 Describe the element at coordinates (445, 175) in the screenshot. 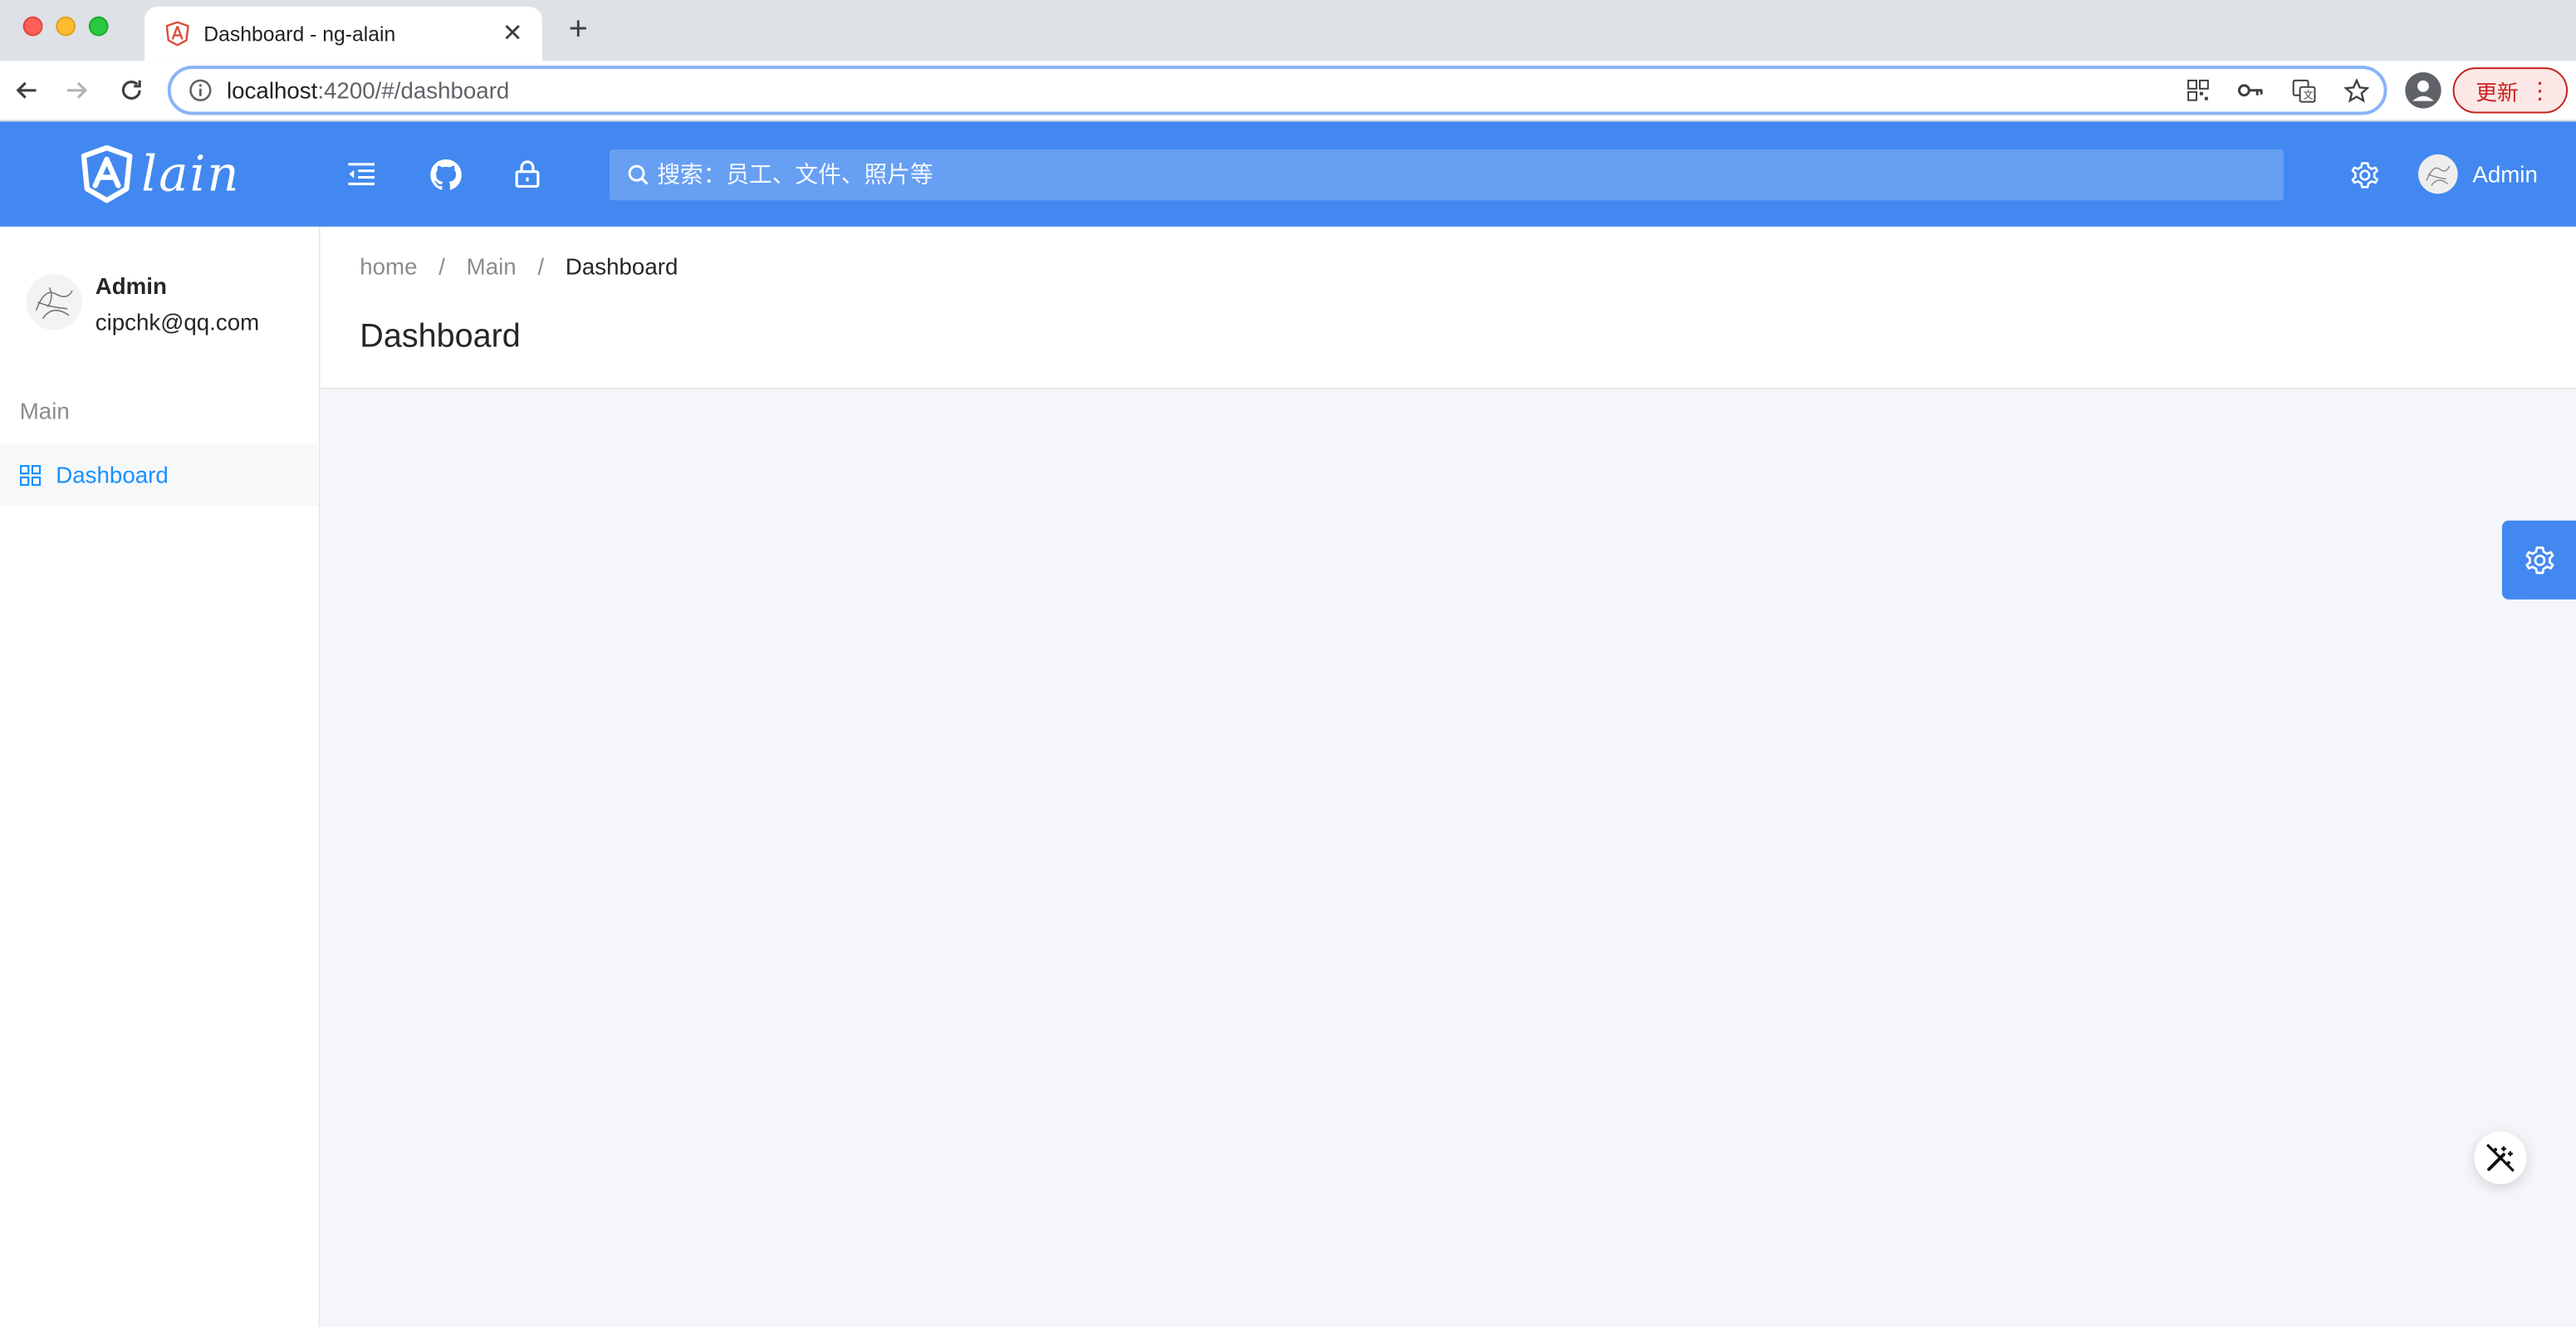

I see `github-icon` at that location.